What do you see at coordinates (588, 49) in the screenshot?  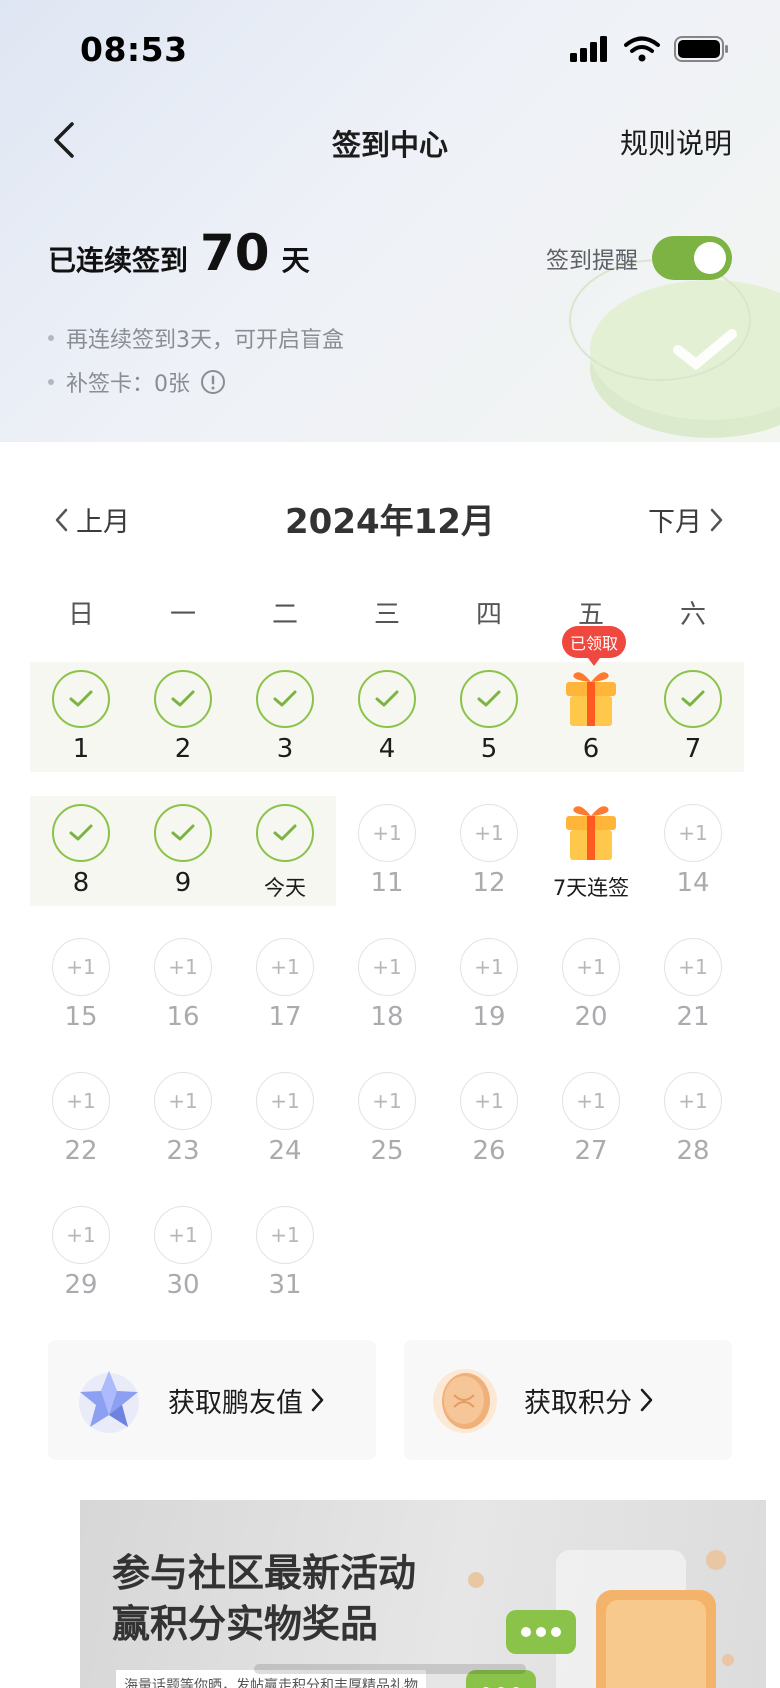 I see `cellular-signal-icon` at bounding box center [588, 49].